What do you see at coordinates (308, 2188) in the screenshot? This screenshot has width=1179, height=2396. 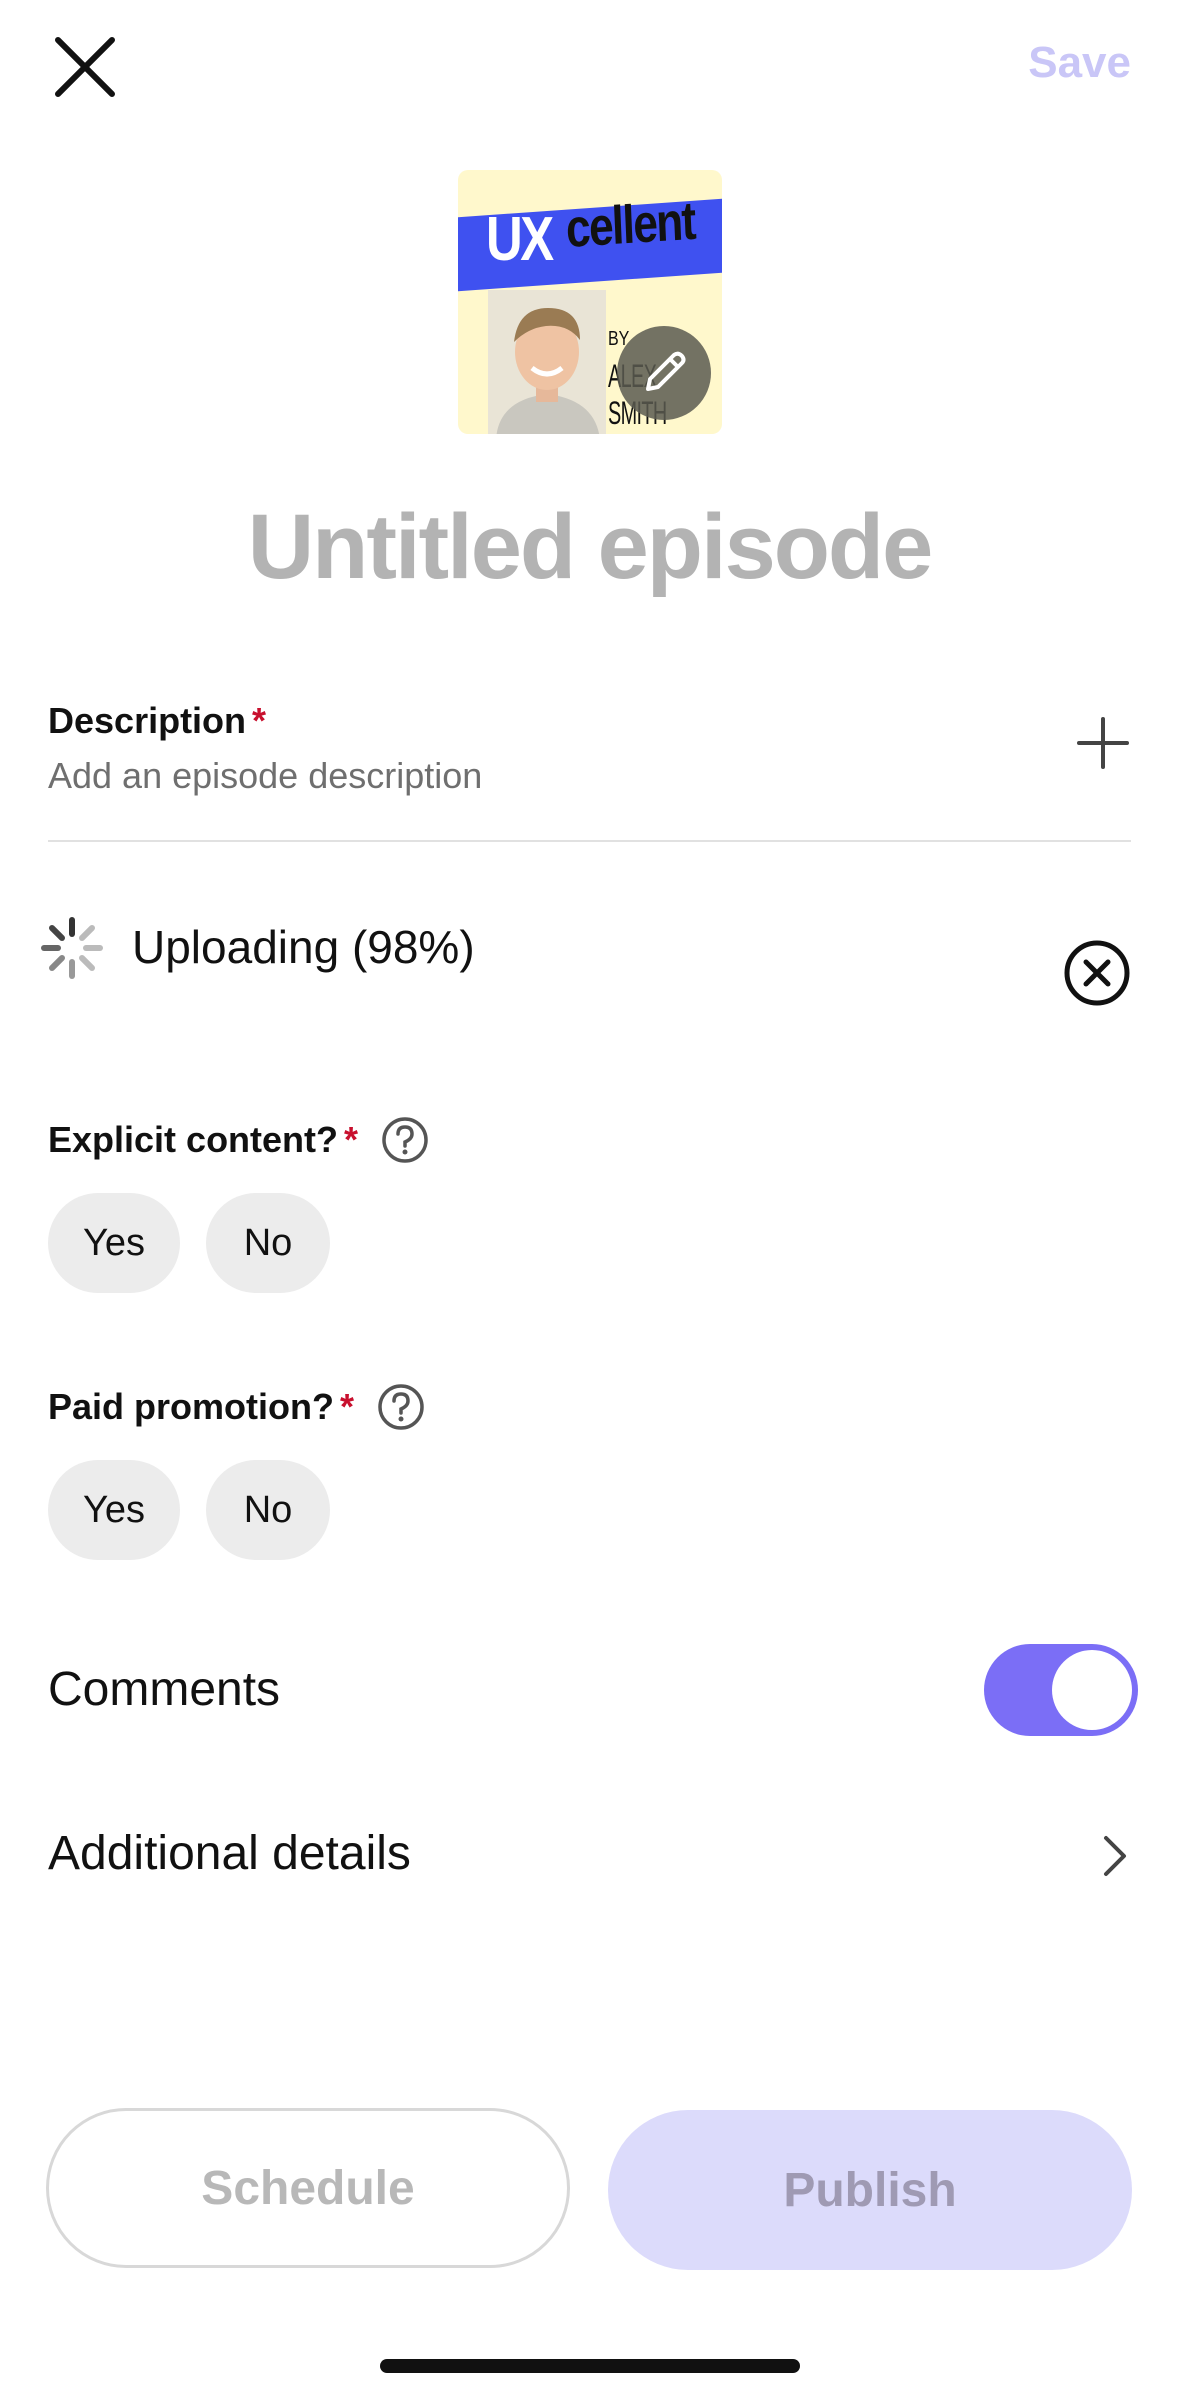 I see `schedule-button: Schedule` at bounding box center [308, 2188].